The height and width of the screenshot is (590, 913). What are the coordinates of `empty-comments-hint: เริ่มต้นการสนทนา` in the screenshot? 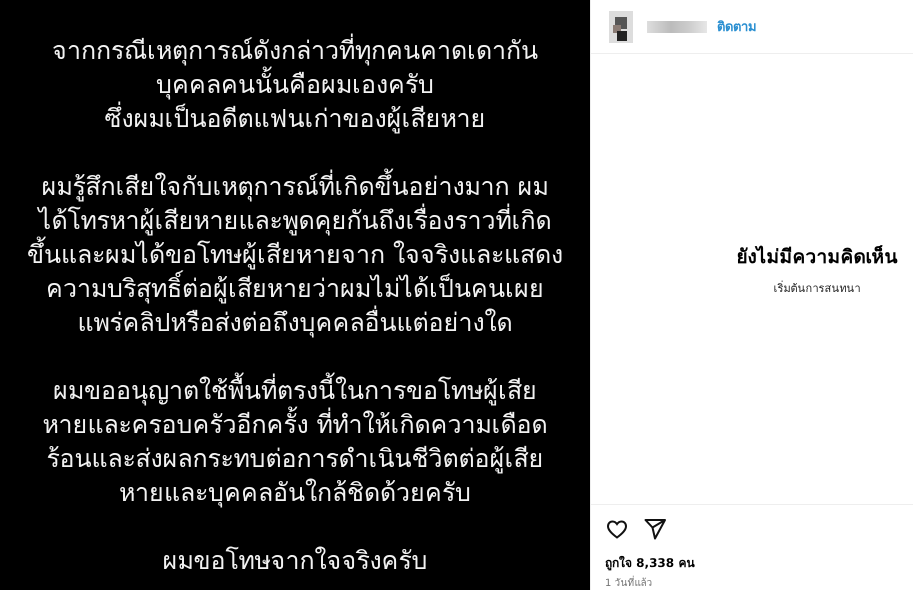 It's located at (817, 288).